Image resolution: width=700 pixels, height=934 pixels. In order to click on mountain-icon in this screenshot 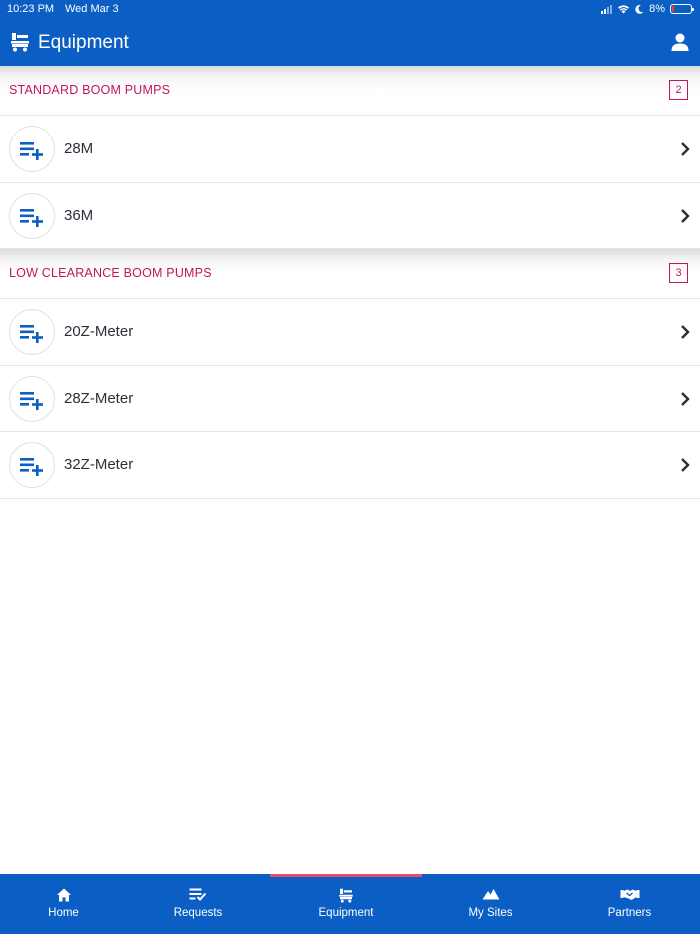, I will do `click(490, 894)`.